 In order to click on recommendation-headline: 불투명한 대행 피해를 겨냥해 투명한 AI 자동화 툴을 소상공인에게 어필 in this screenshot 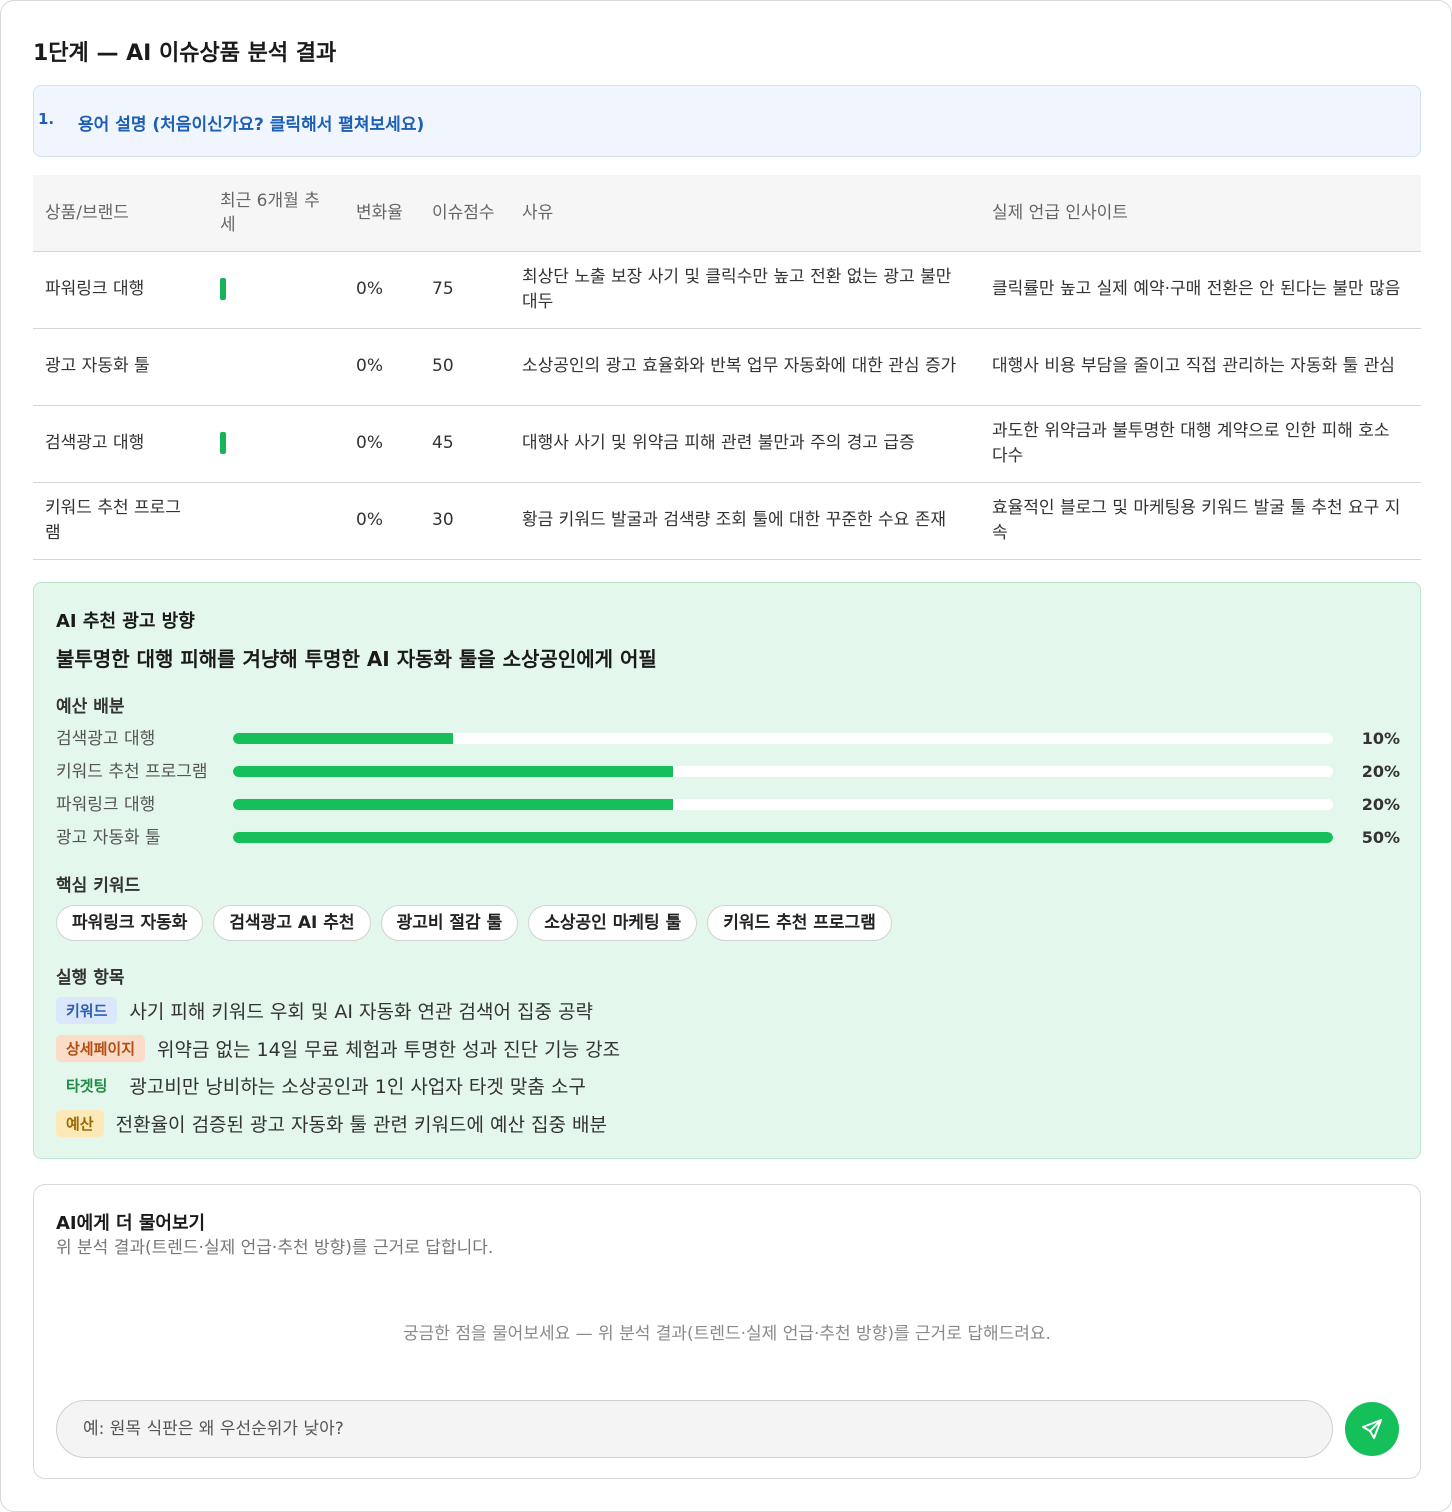, I will do `click(356, 659)`.